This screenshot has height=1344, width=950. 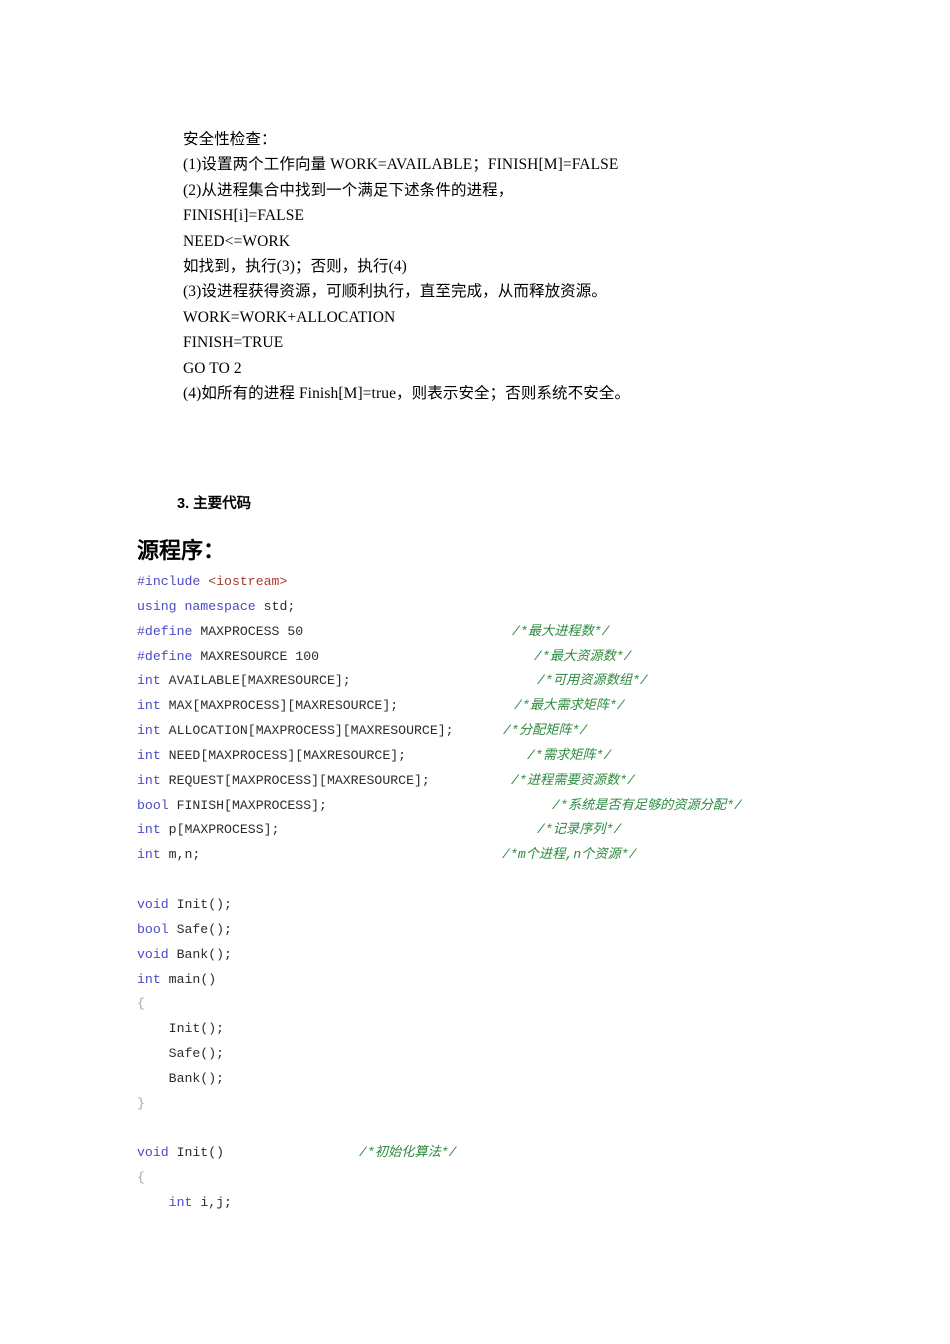 I want to click on code-line-text: int AVAILABLE[MAXRESOURCE];, so click(x=244, y=680).